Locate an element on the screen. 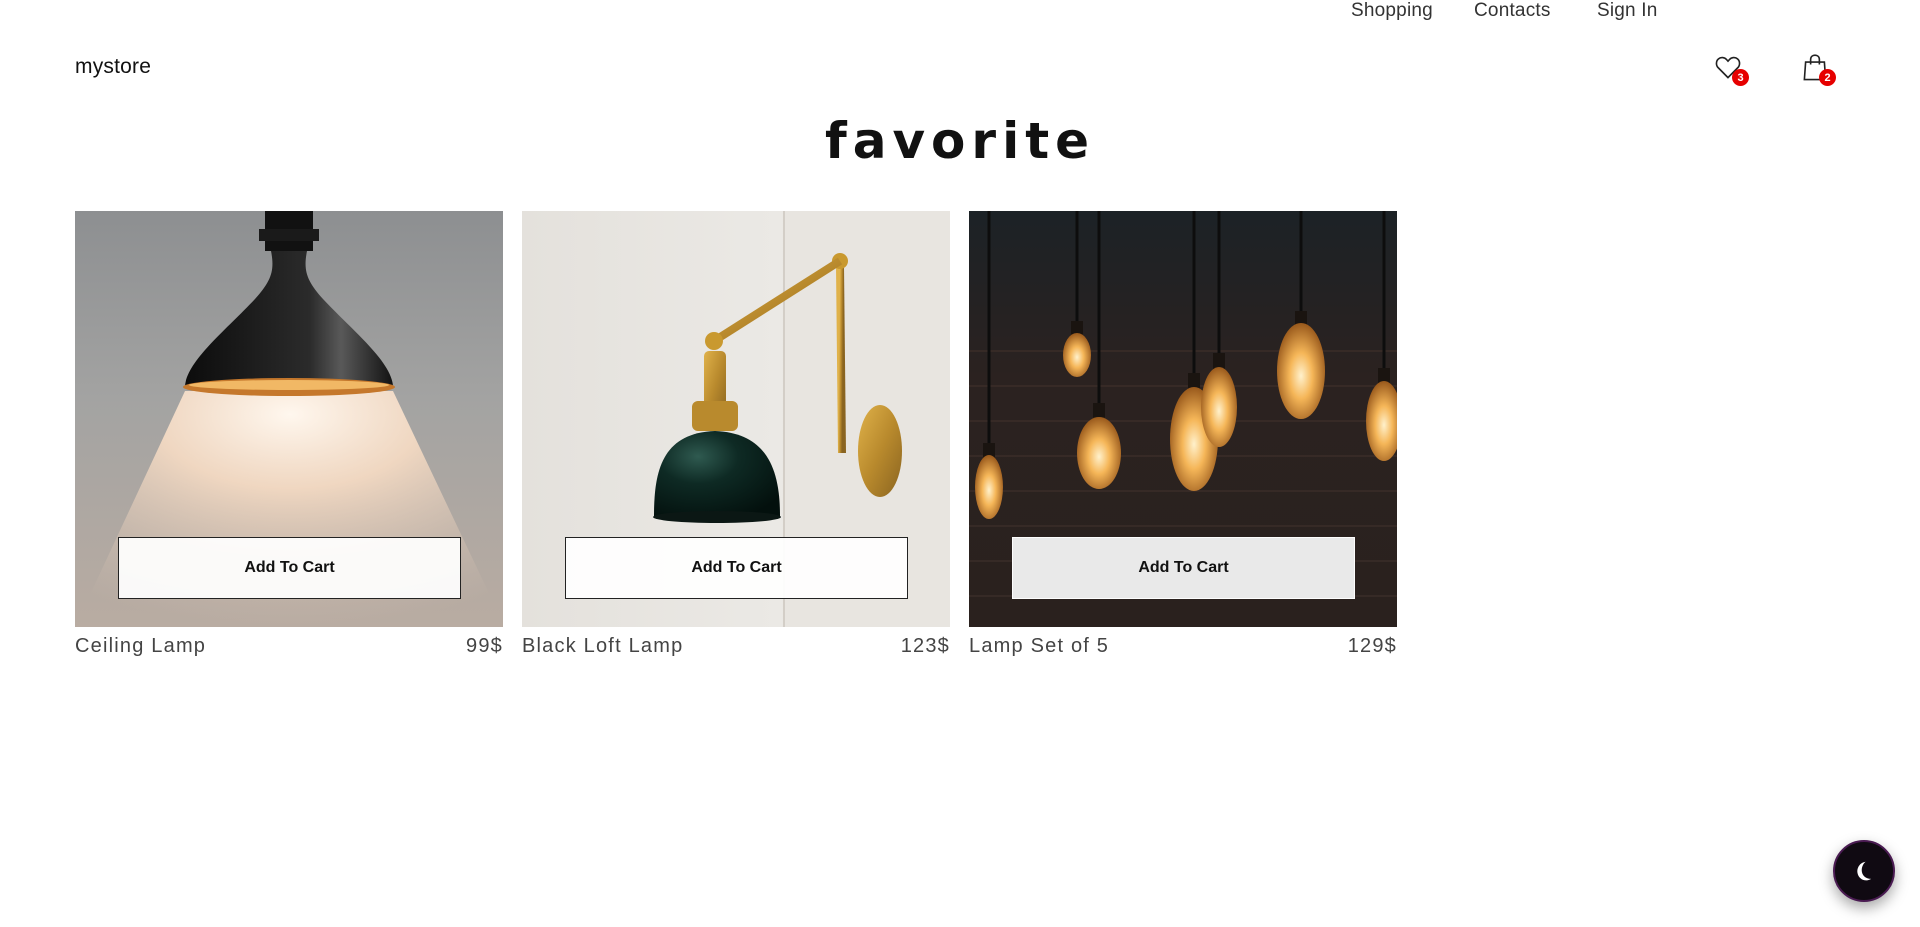 Image resolution: width=1920 pixels, height=927 pixels. moon-icon is located at coordinates (1864, 871).